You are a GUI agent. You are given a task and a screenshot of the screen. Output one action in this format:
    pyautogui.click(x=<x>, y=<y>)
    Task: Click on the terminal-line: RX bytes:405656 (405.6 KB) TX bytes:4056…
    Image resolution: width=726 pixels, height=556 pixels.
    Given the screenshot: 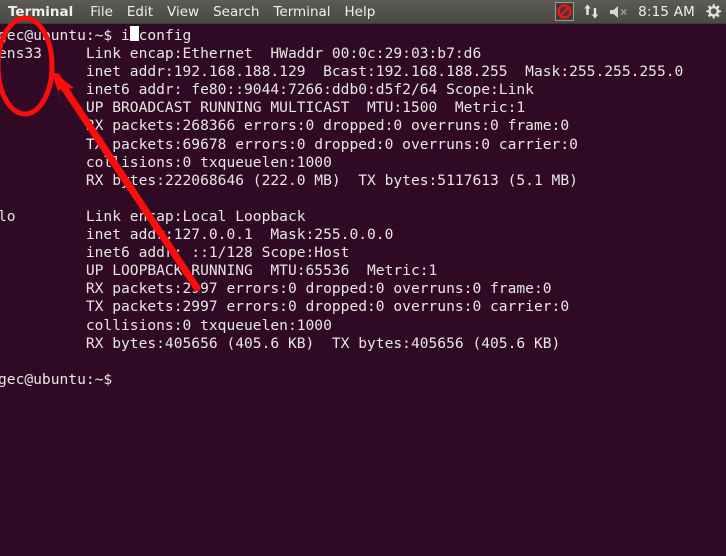 What is the action you would take?
    pyautogui.click(x=280, y=343)
    